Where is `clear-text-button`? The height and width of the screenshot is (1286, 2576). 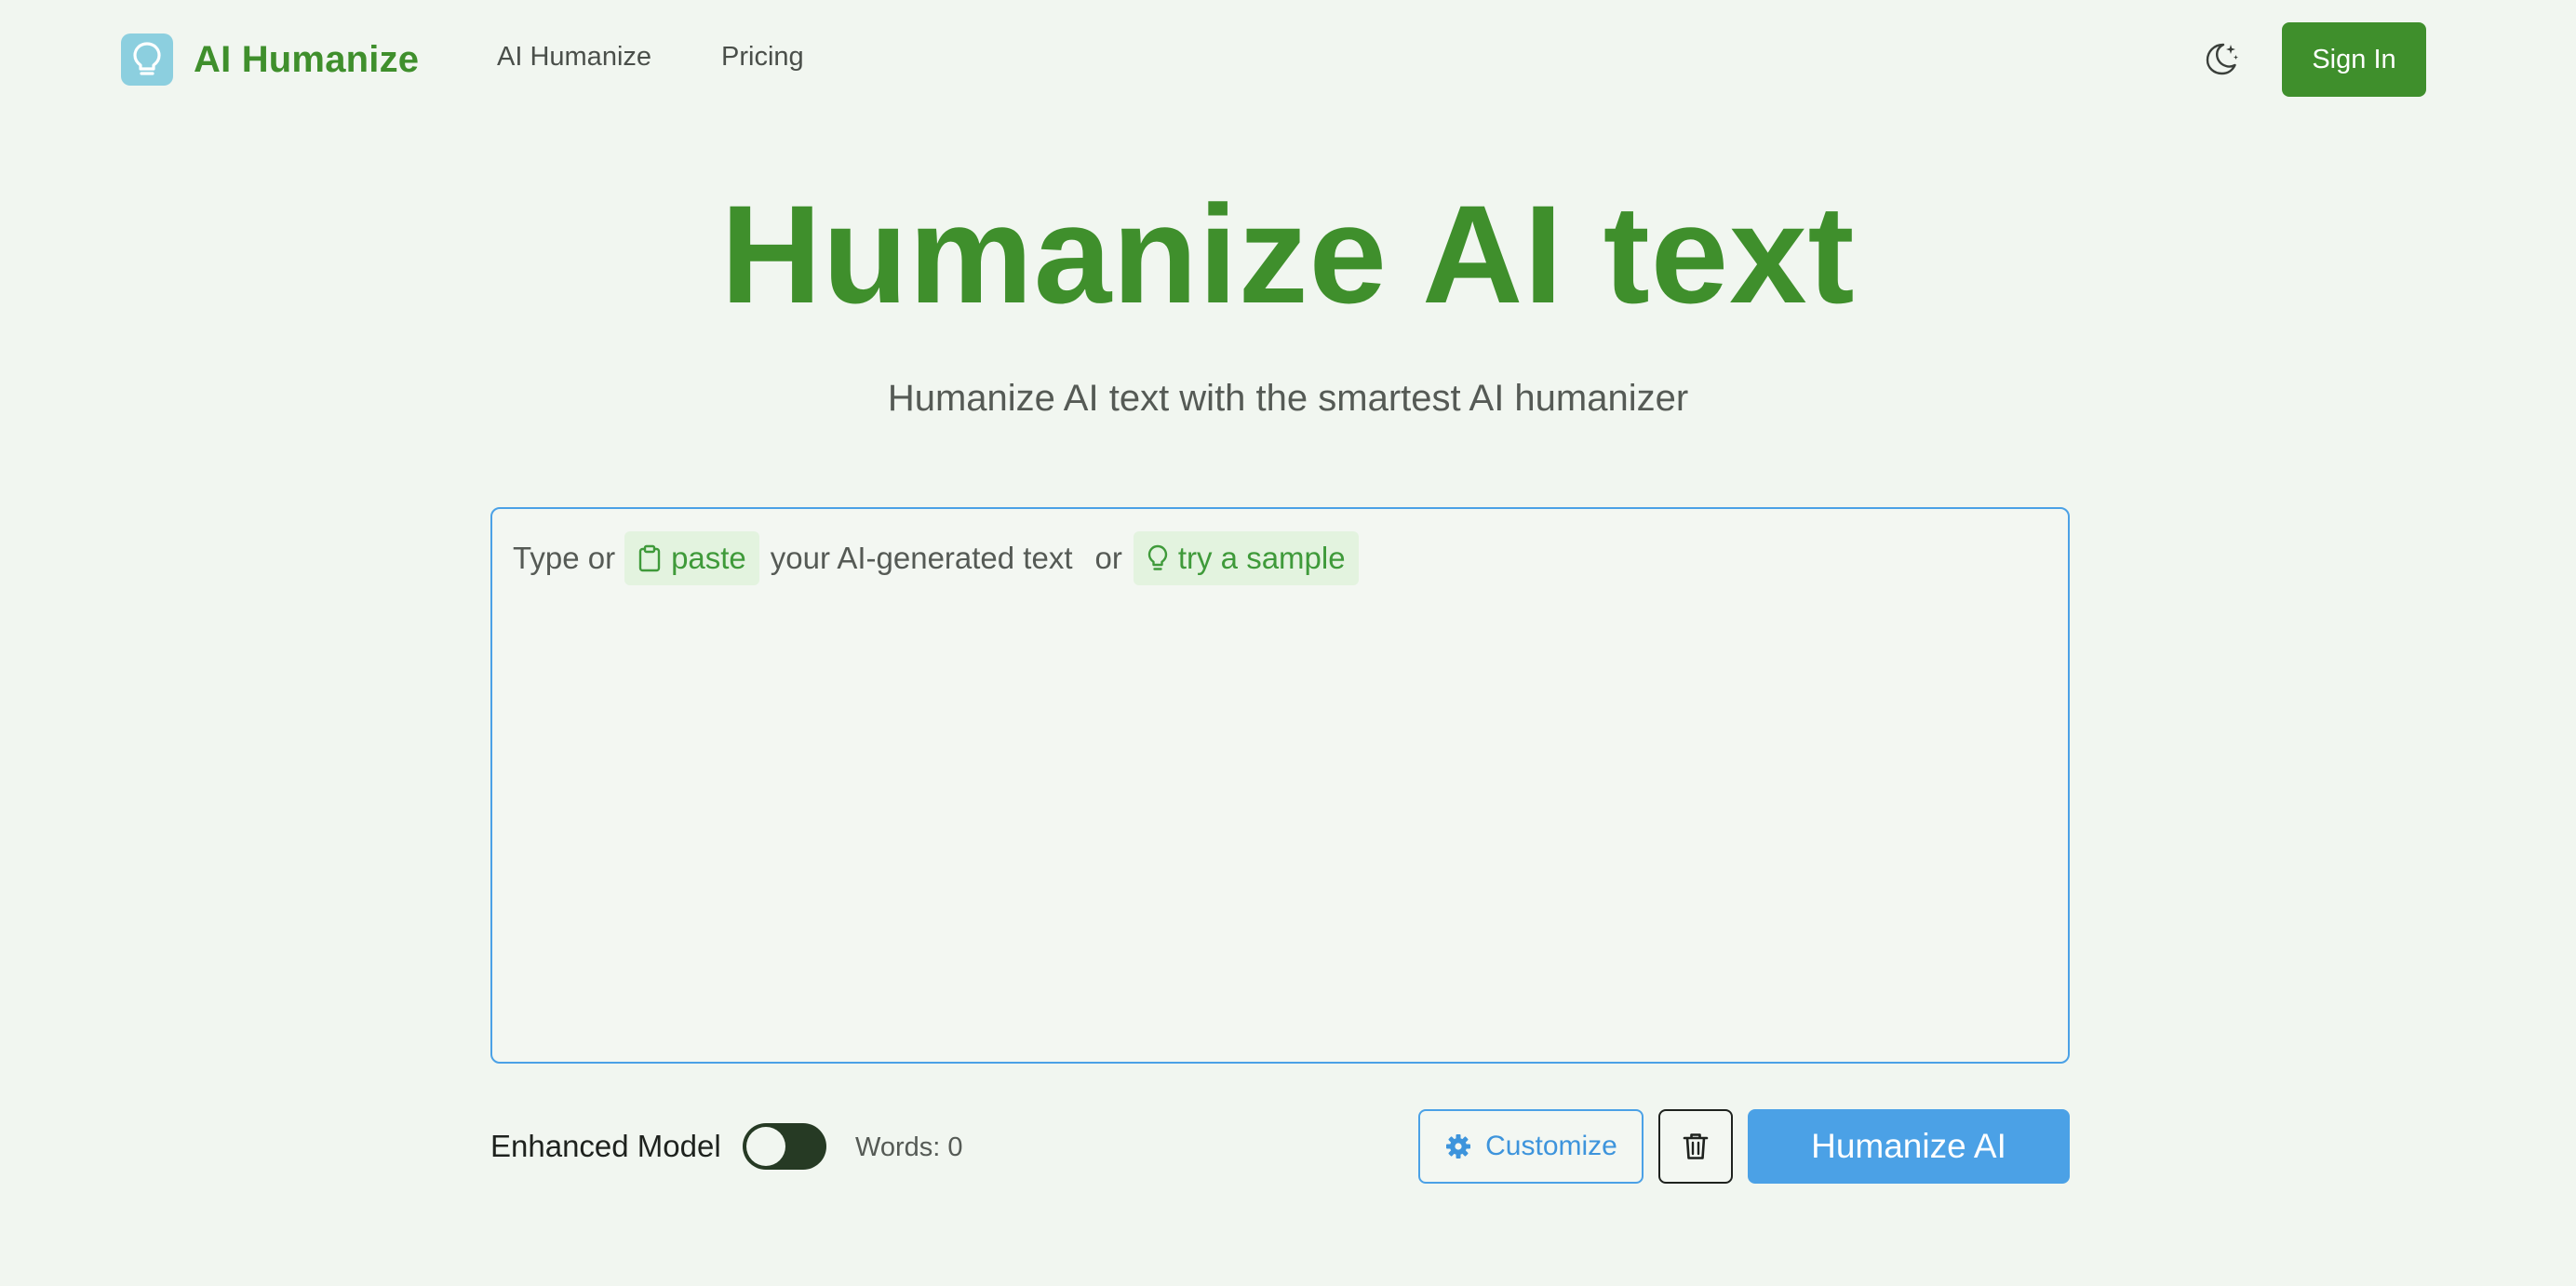
clear-text-button is located at coordinates (1695, 1146).